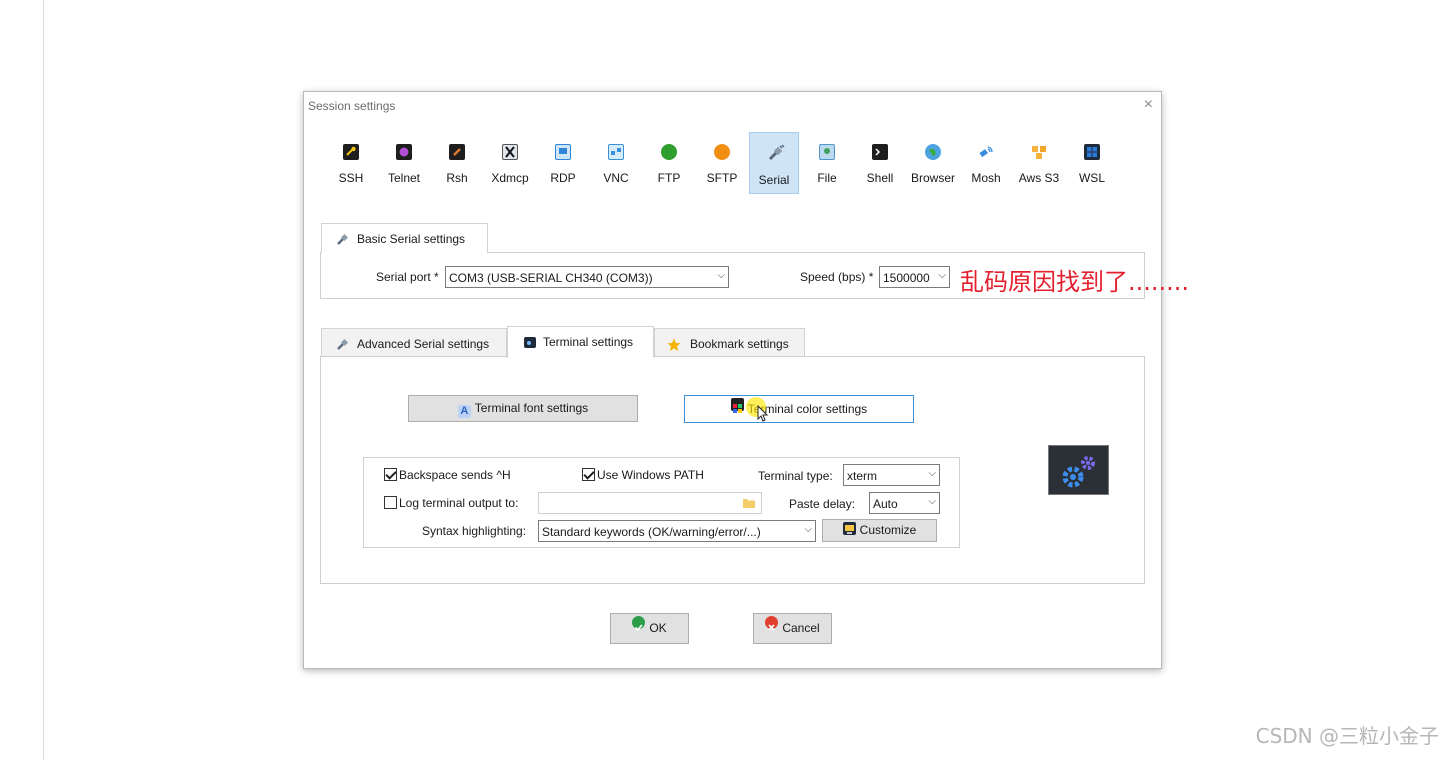 The width and height of the screenshot is (1445, 760). I want to click on dialog-title: Session settings, so click(352, 106).